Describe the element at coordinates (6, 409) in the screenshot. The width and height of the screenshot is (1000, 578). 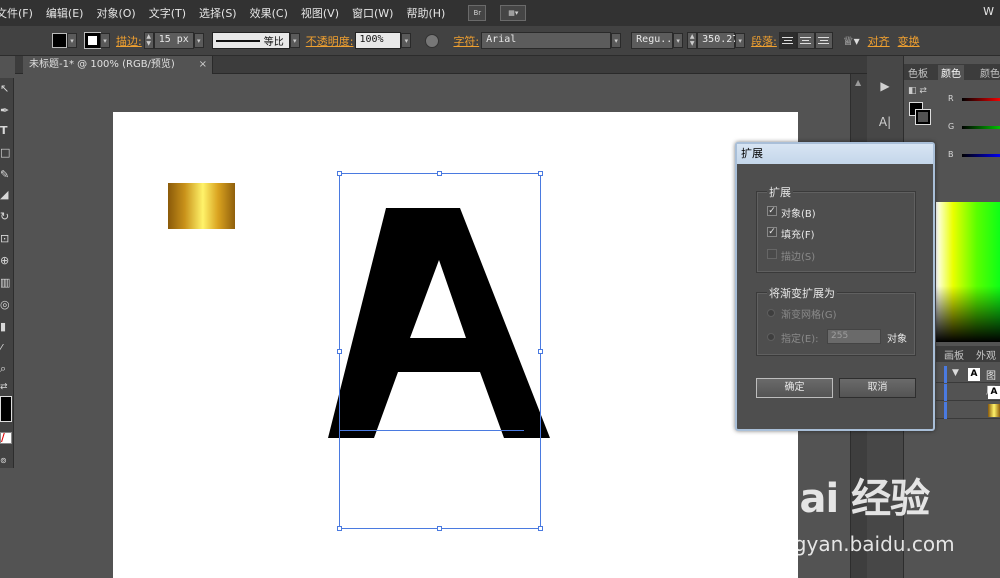
I see `fill-color-icon` at that location.